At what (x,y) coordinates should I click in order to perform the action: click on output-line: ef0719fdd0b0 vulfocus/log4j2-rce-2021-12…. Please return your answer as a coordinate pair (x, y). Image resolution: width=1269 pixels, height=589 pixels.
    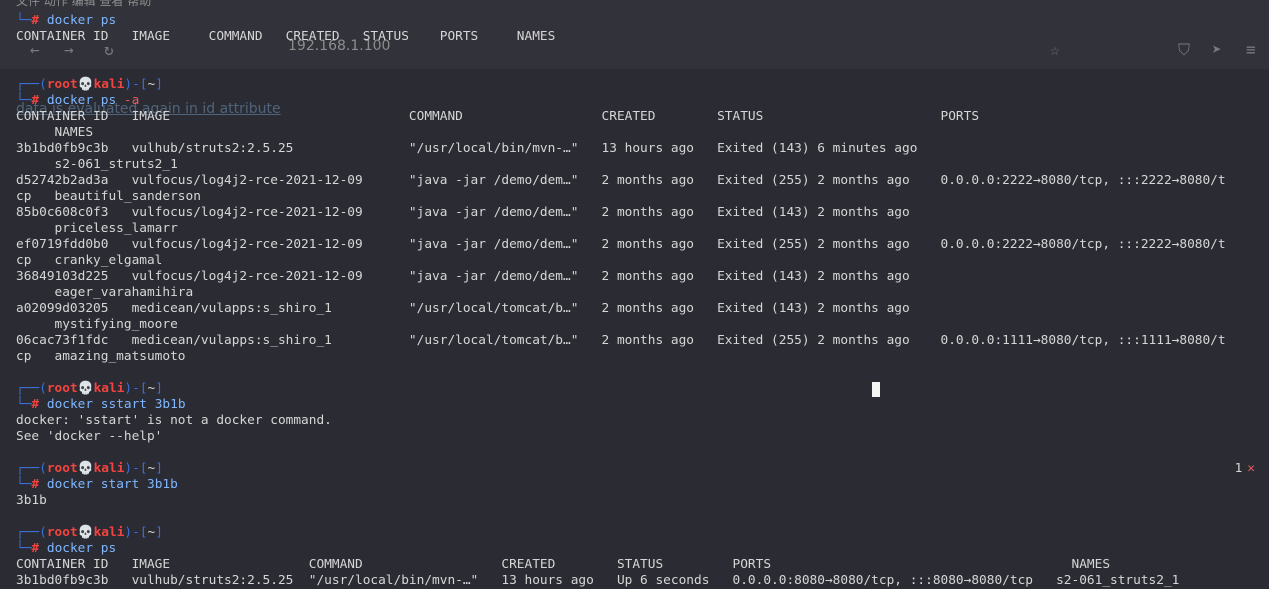
    Looking at the image, I should click on (621, 244).